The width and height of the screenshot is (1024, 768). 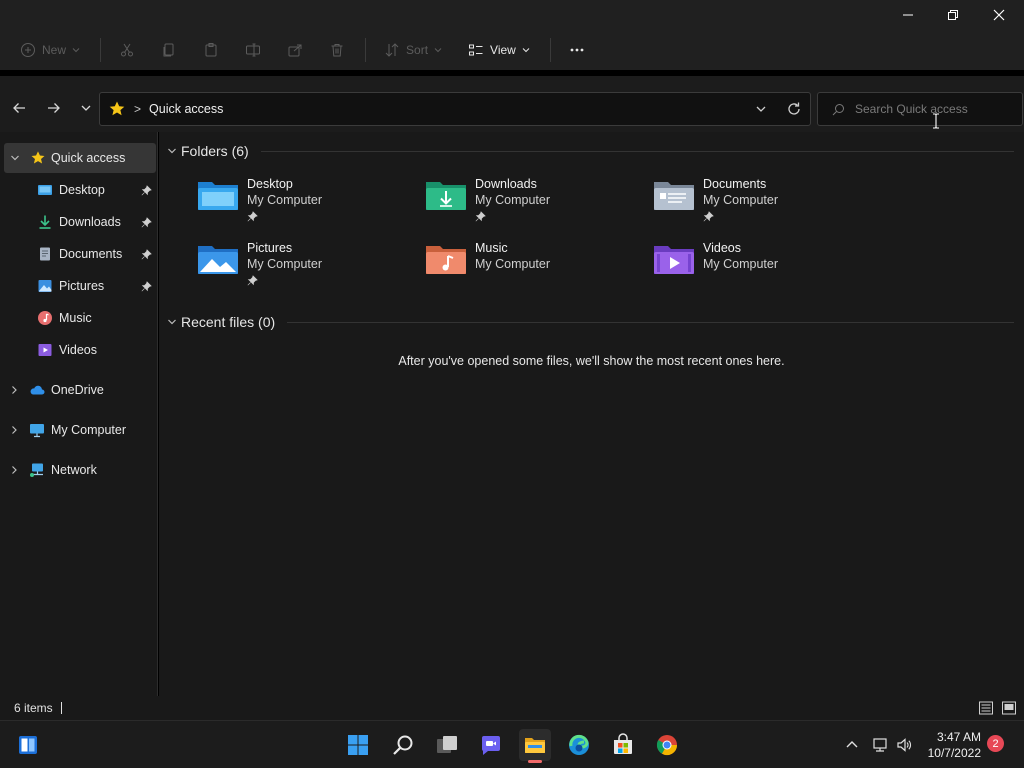 What do you see at coordinates (169, 50) in the screenshot?
I see `copy-button` at bounding box center [169, 50].